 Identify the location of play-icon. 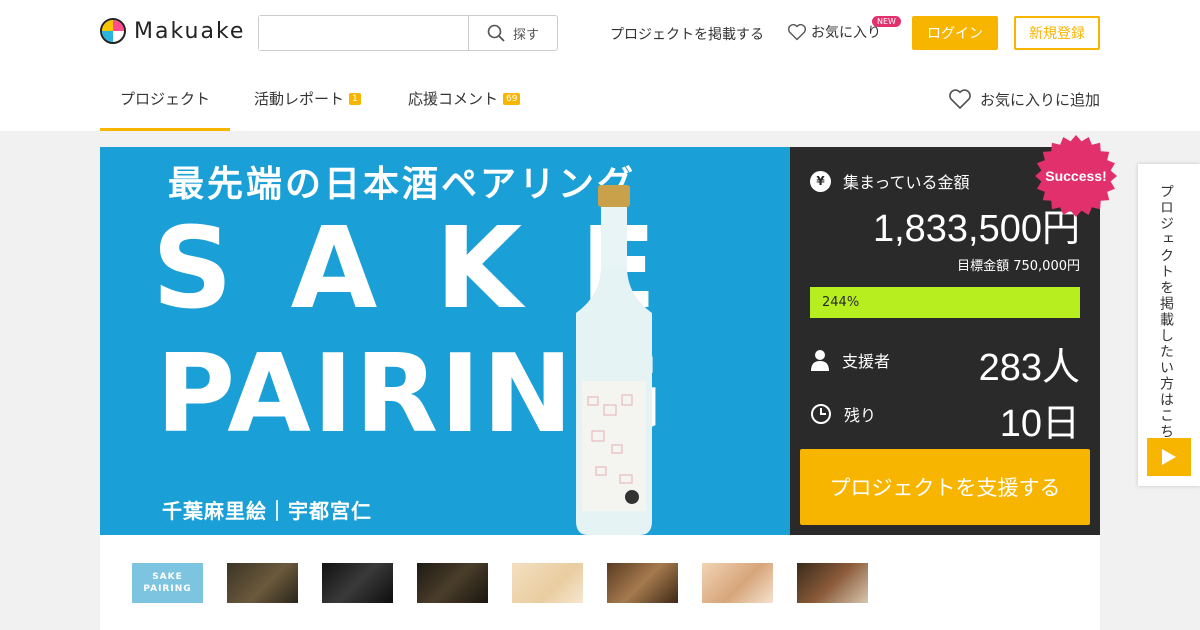
(1169, 457).